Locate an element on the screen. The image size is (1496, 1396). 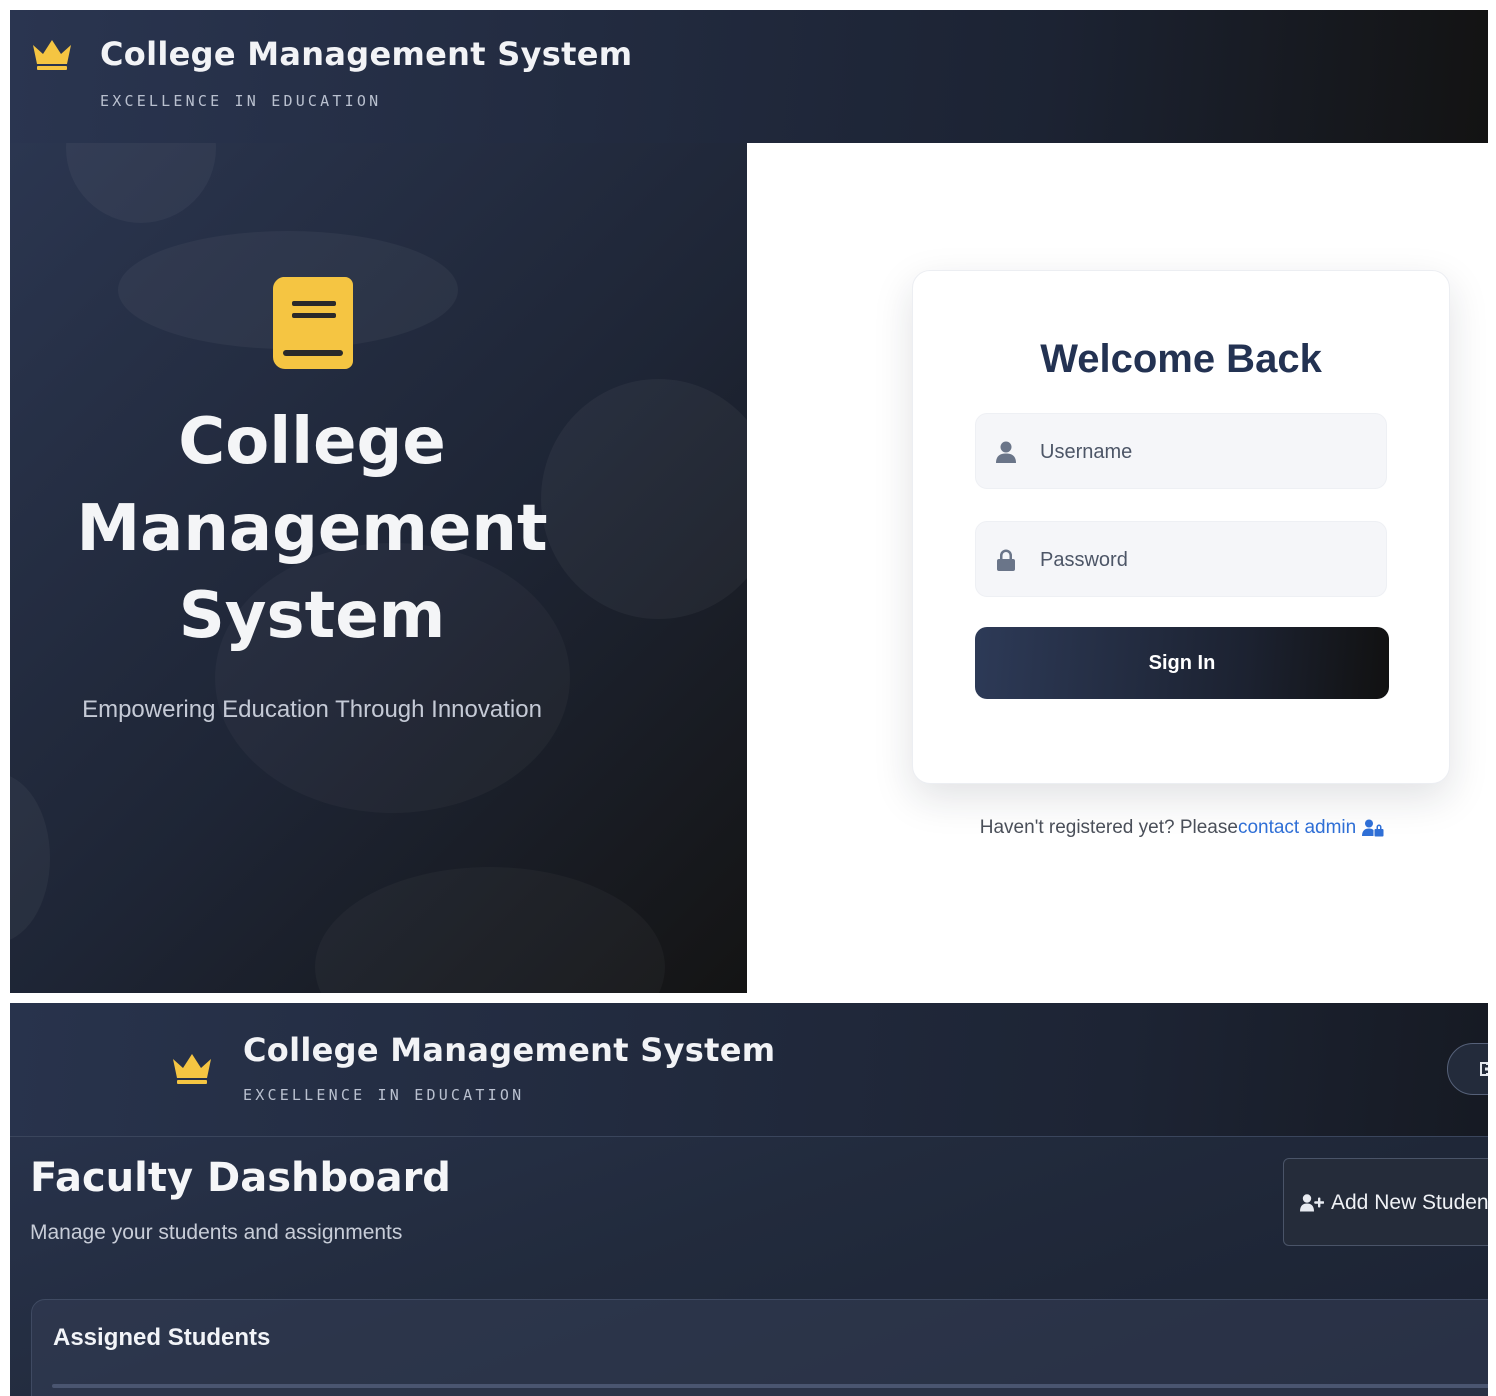
lock-icon is located at coordinates (1006, 560).